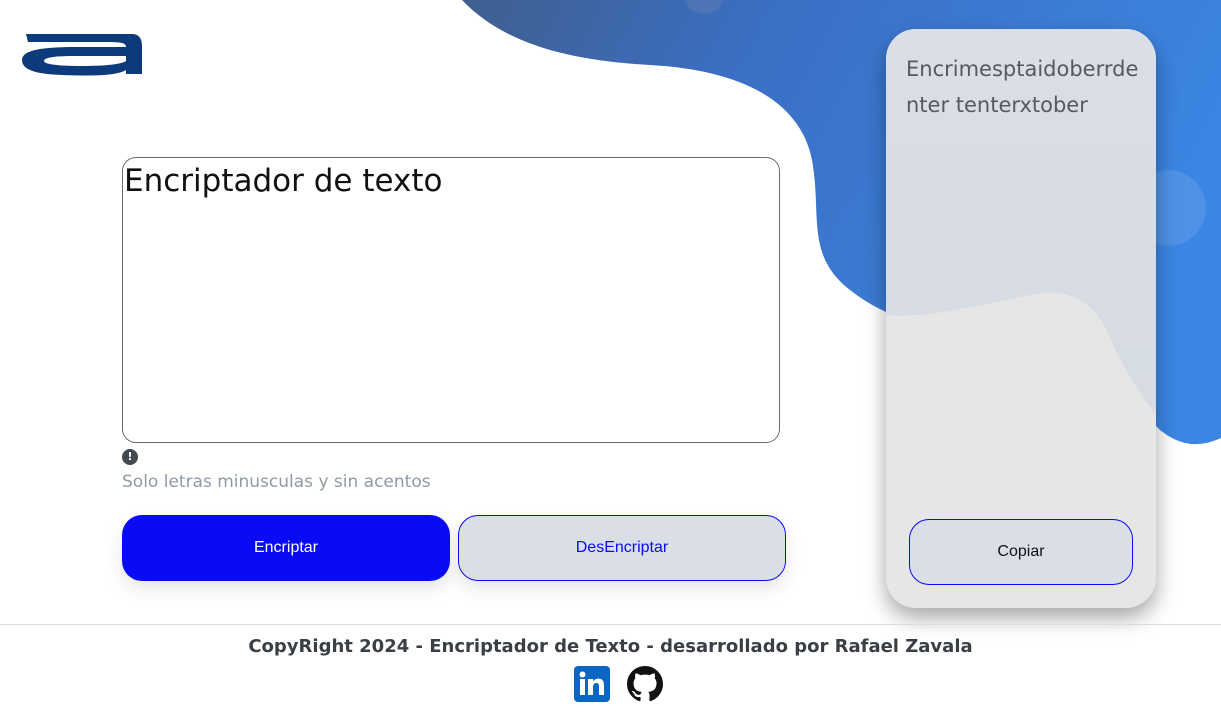  What do you see at coordinates (130, 457) in the screenshot?
I see `exclamation-circle-icon: !` at bounding box center [130, 457].